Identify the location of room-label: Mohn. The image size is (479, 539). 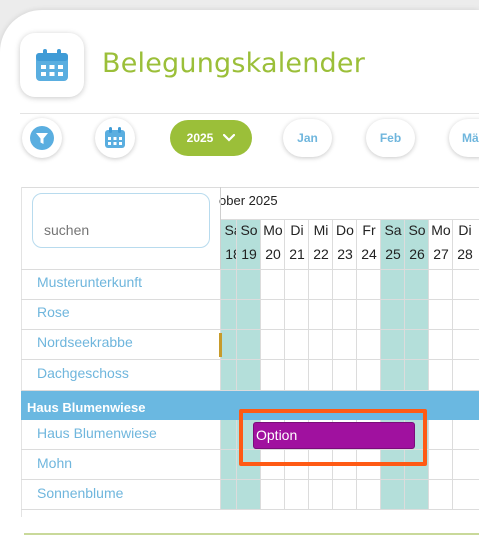
(54, 463).